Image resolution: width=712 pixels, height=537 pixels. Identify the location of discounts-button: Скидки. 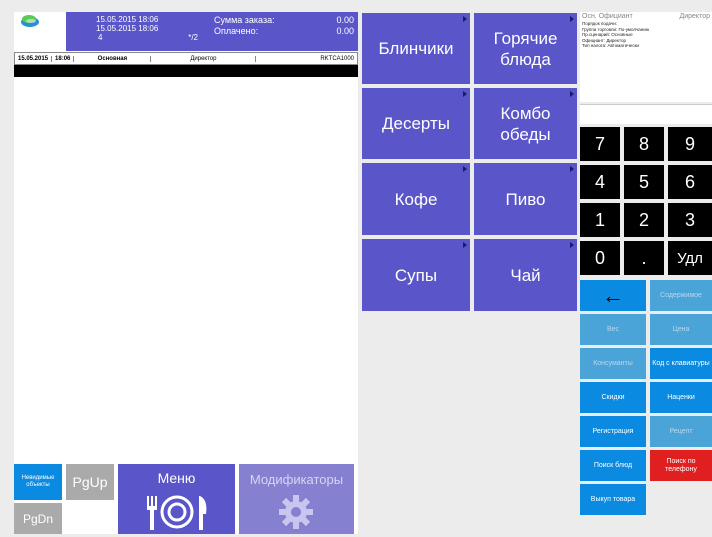
(613, 397).